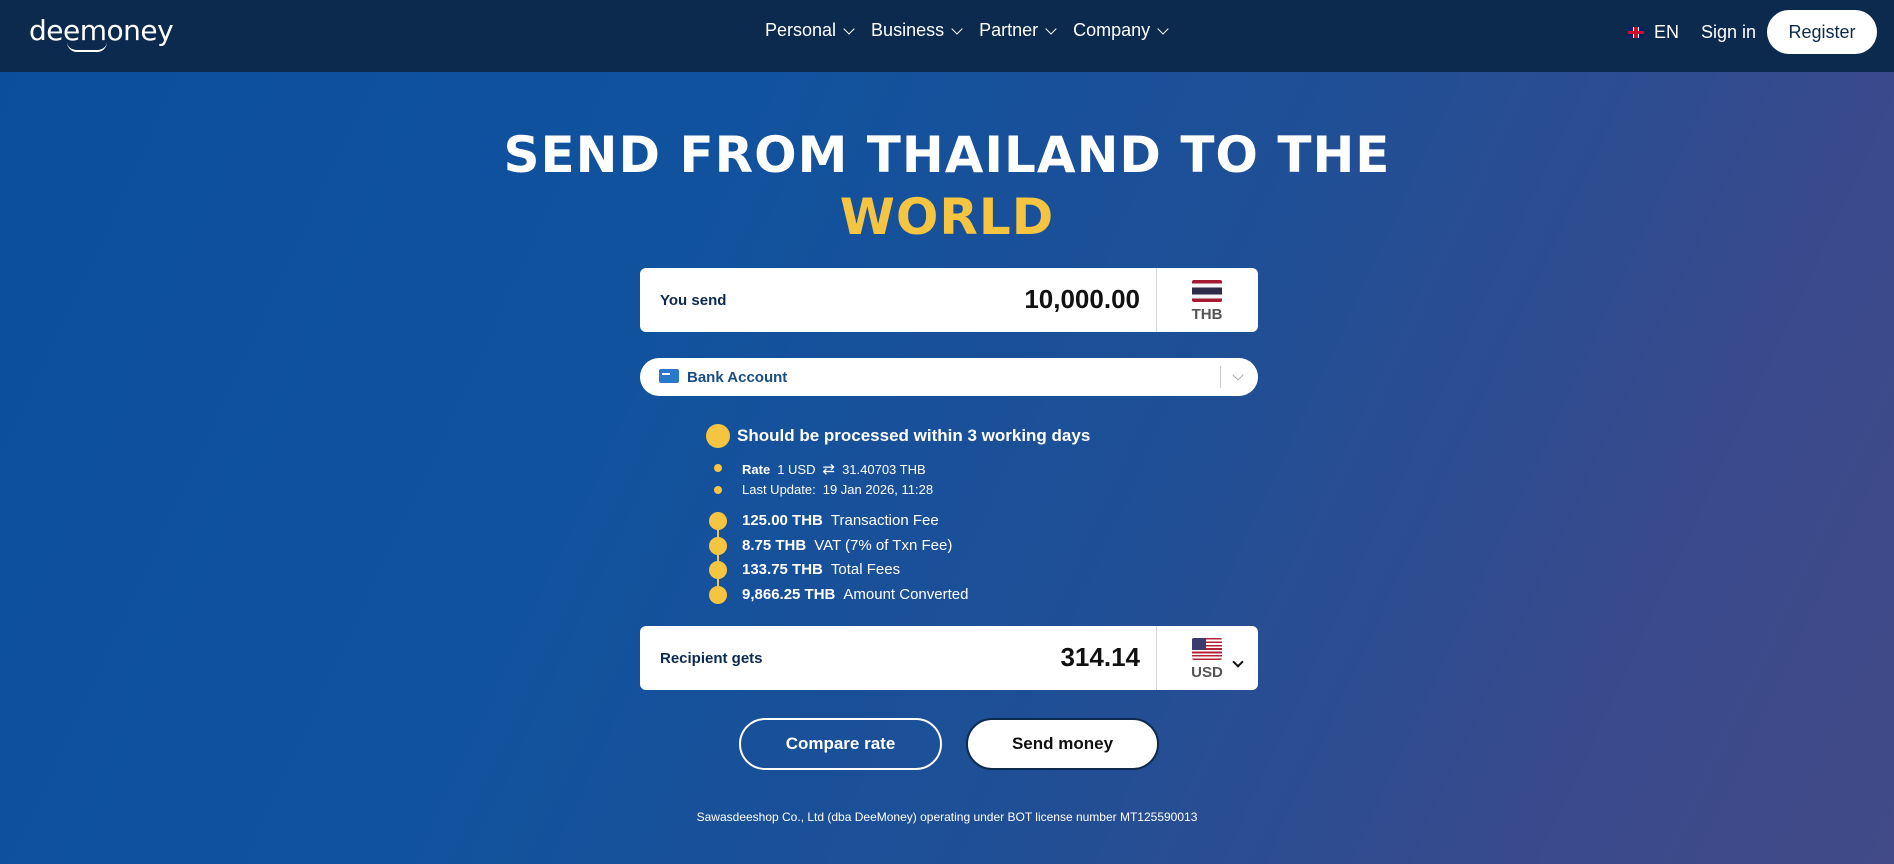 The width and height of the screenshot is (1894, 864). What do you see at coordinates (1220, 377) in the screenshot?
I see `divider` at bounding box center [1220, 377].